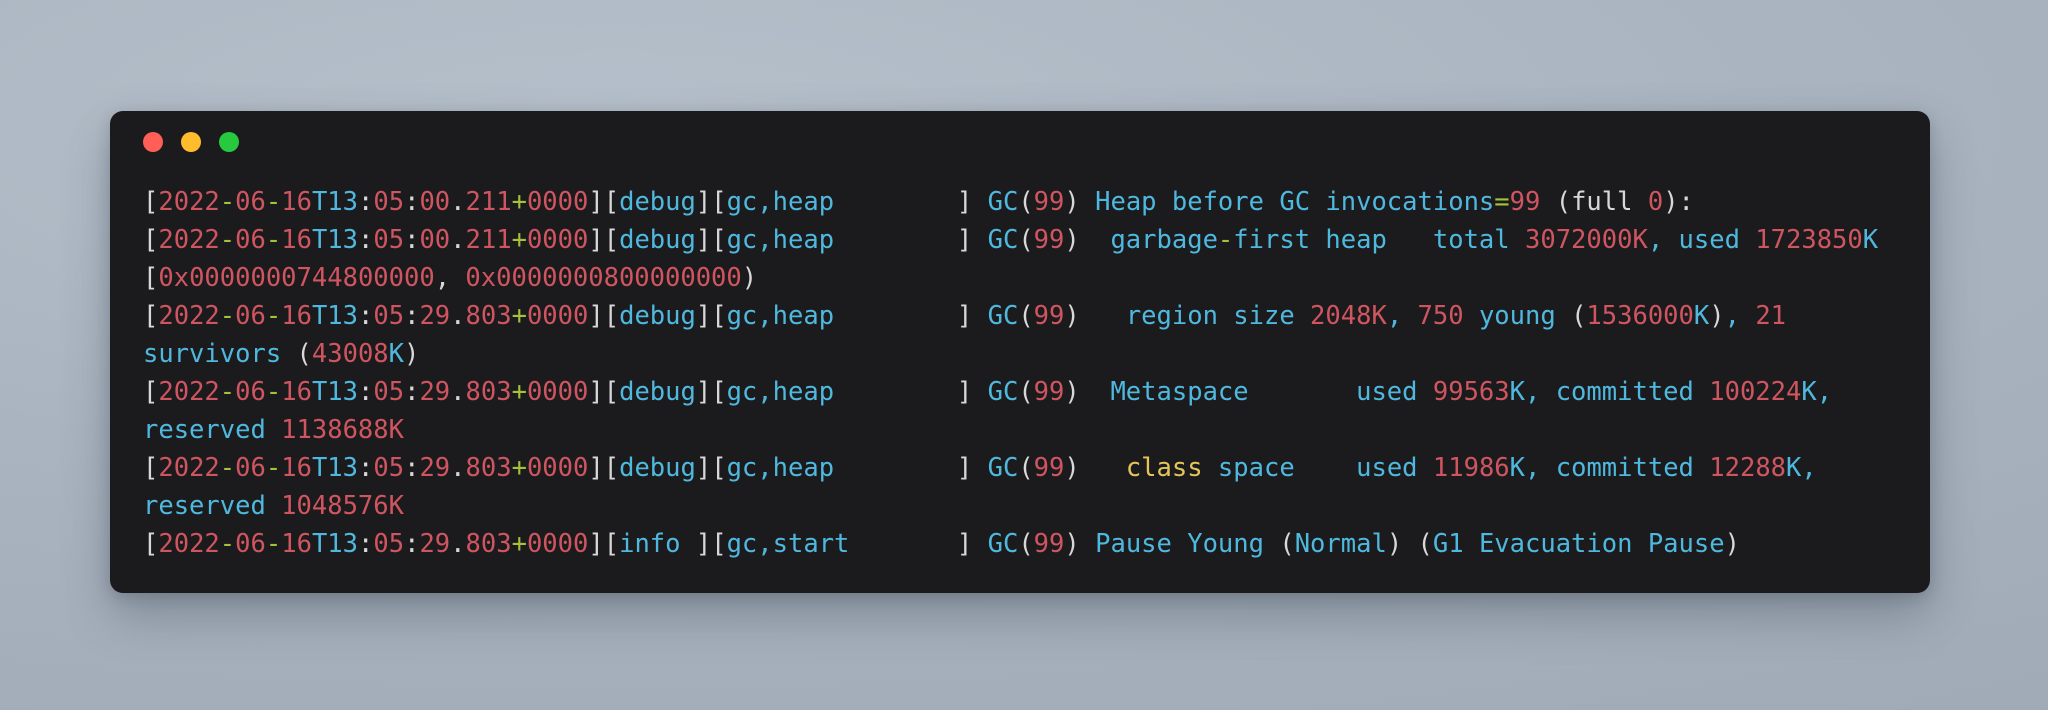  Describe the element at coordinates (342, 506) in the screenshot. I see `log-token: 1048576K` at that location.